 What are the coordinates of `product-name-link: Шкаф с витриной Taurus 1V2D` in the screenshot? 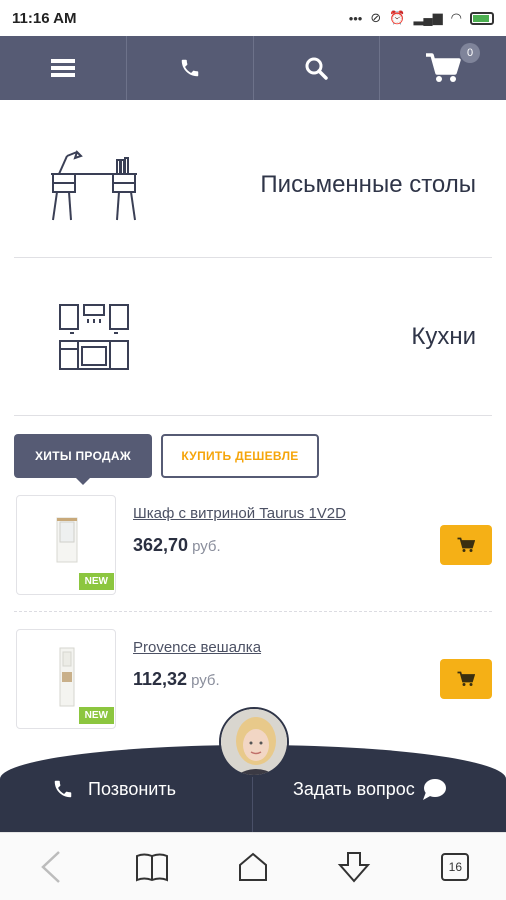 It's located at (239, 513).